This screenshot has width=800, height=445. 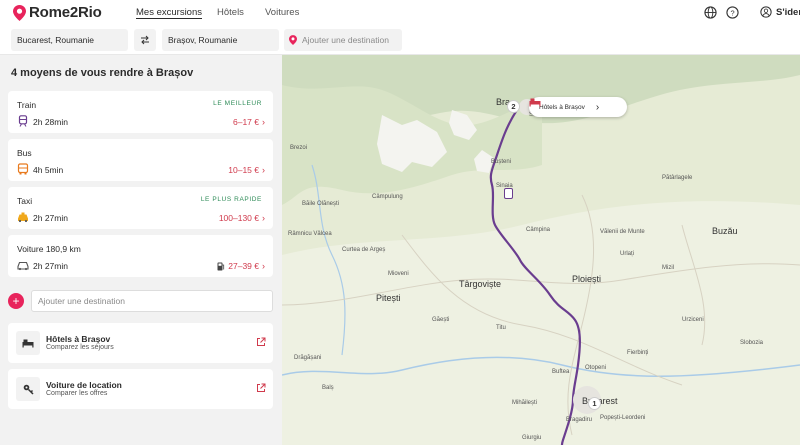 What do you see at coordinates (238, 218) in the screenshot?
I see `option-price-value: 100–130 €` at bounding box center [238, 218].